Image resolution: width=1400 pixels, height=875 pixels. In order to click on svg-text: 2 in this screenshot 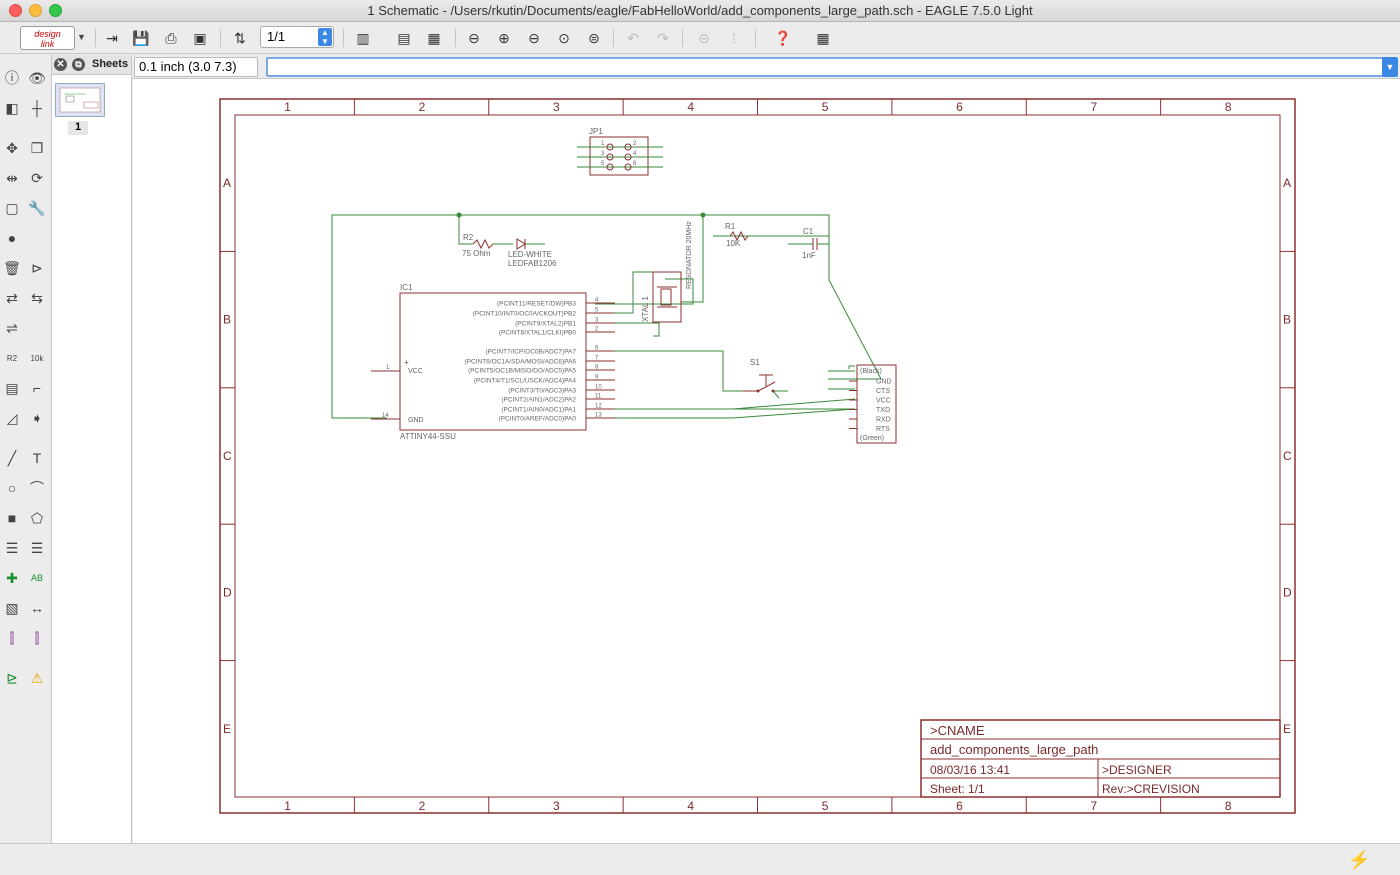, I will do `click(635, 144)`.